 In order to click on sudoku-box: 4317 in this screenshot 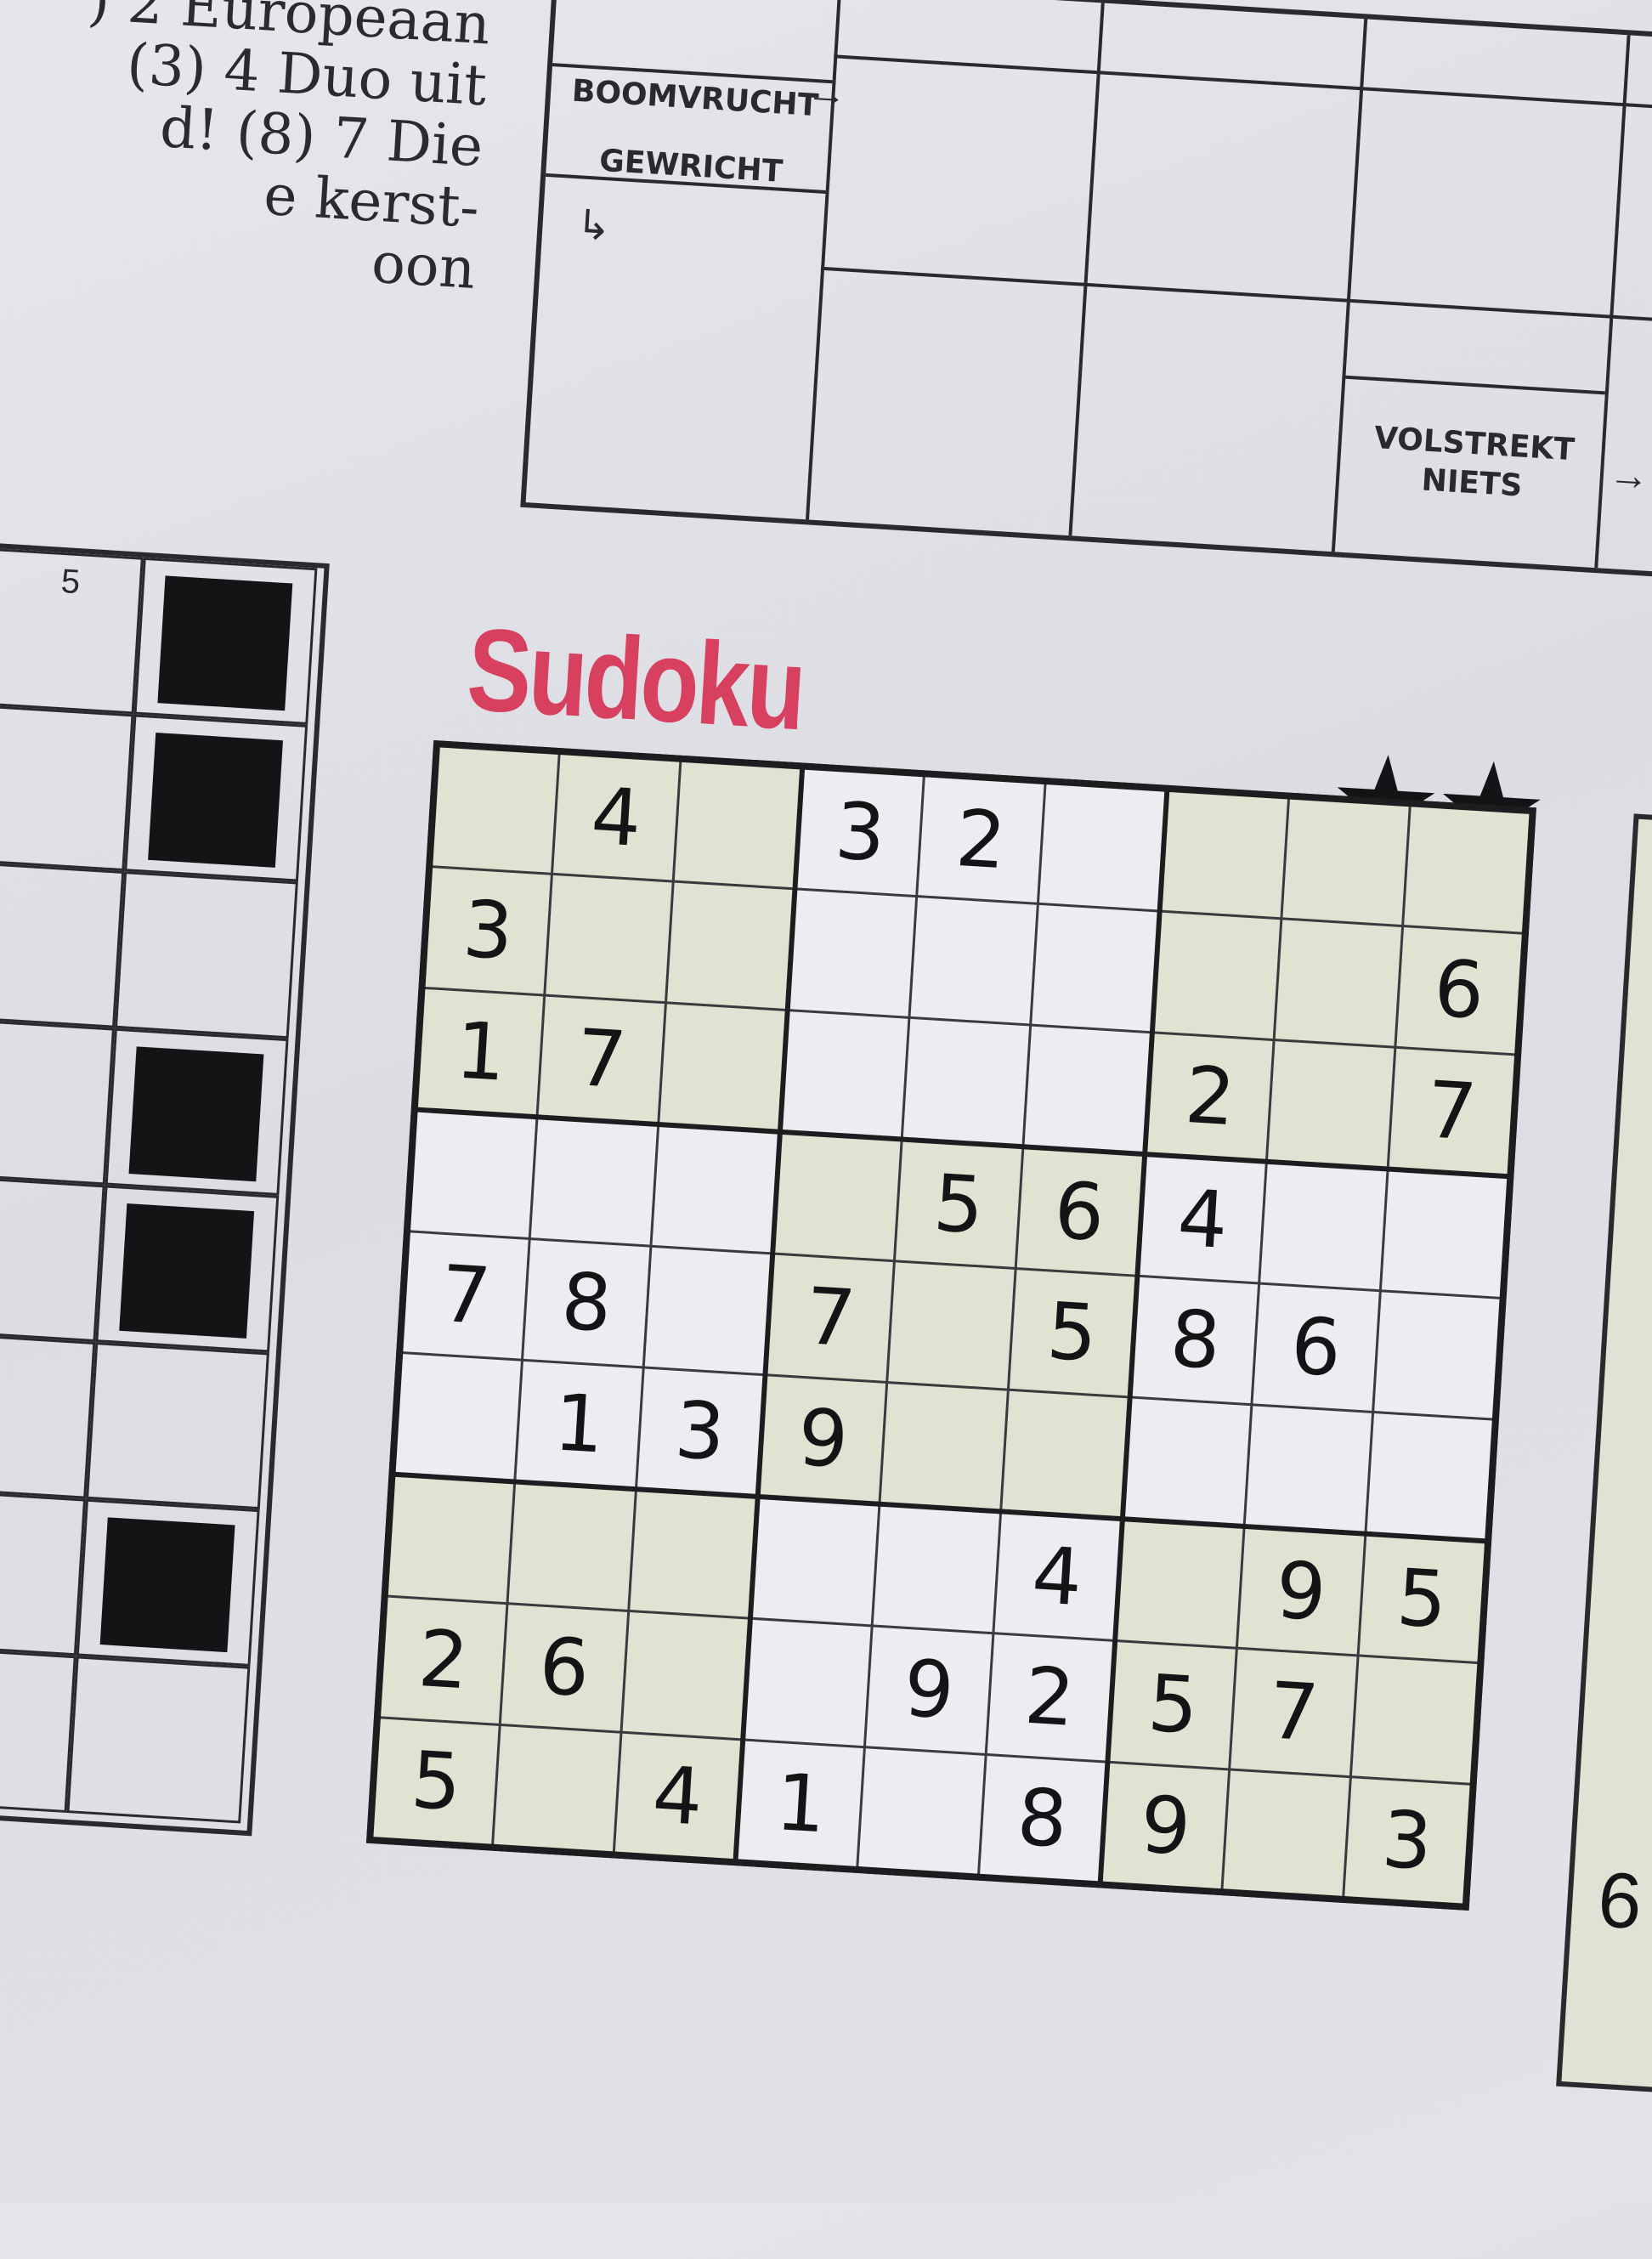, I will do `click(609, 938)`.